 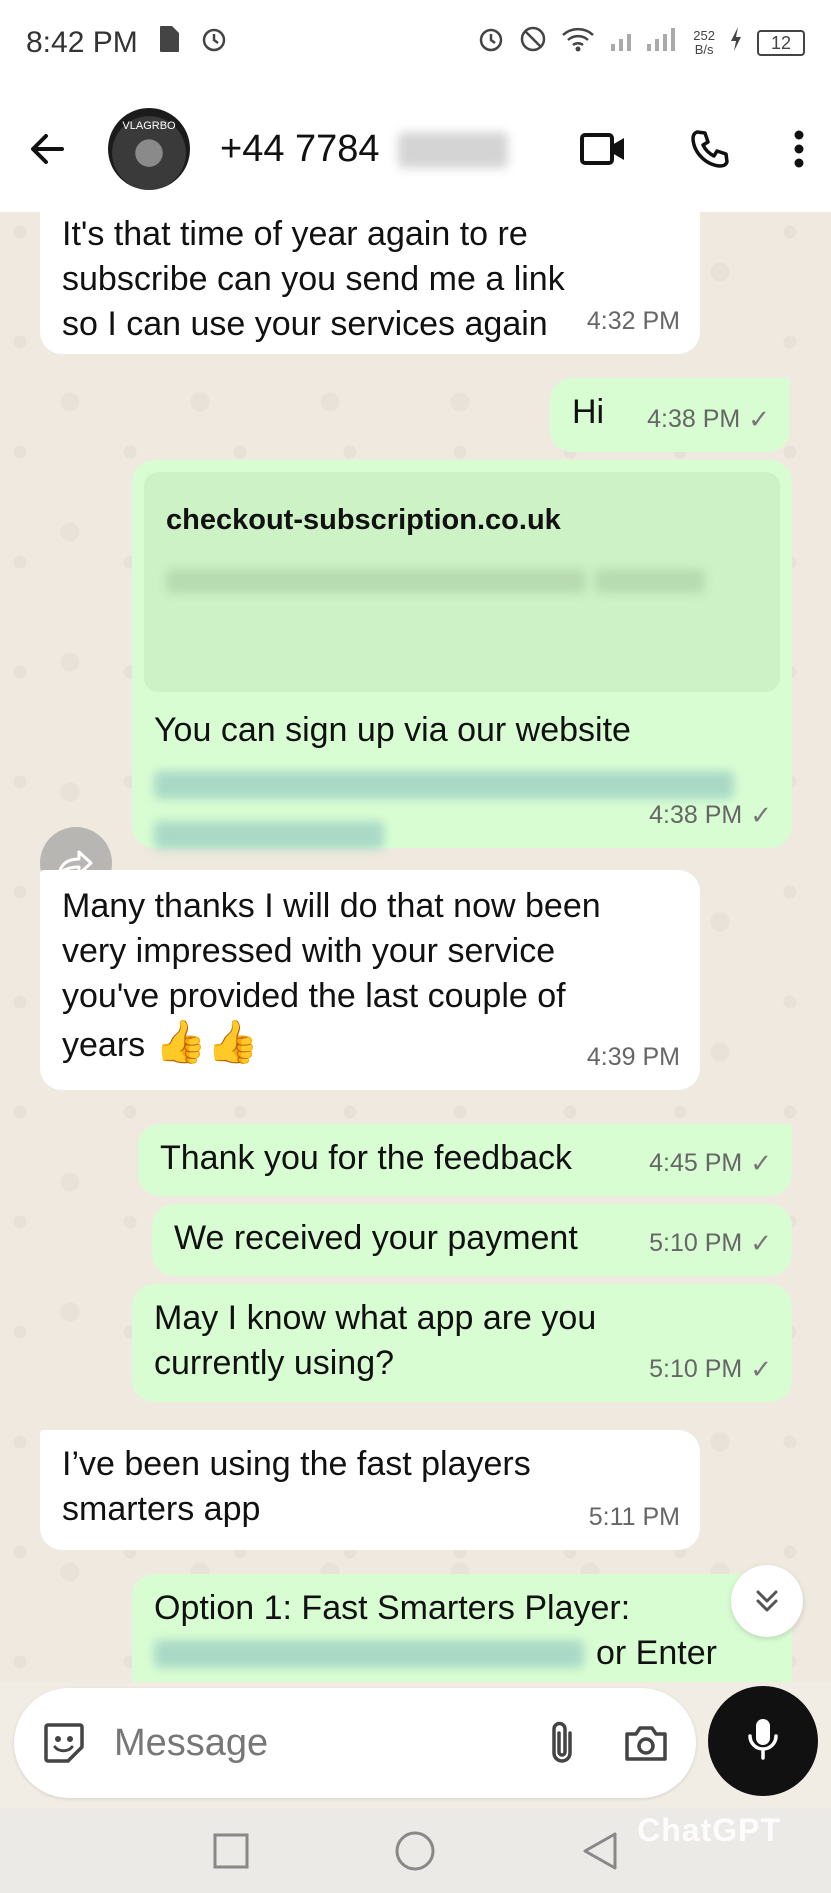 What do you see at coordinates (376, 1238) in the screenshot?
I see `message-text: We received your payment` at bounding box center [376, 1238].